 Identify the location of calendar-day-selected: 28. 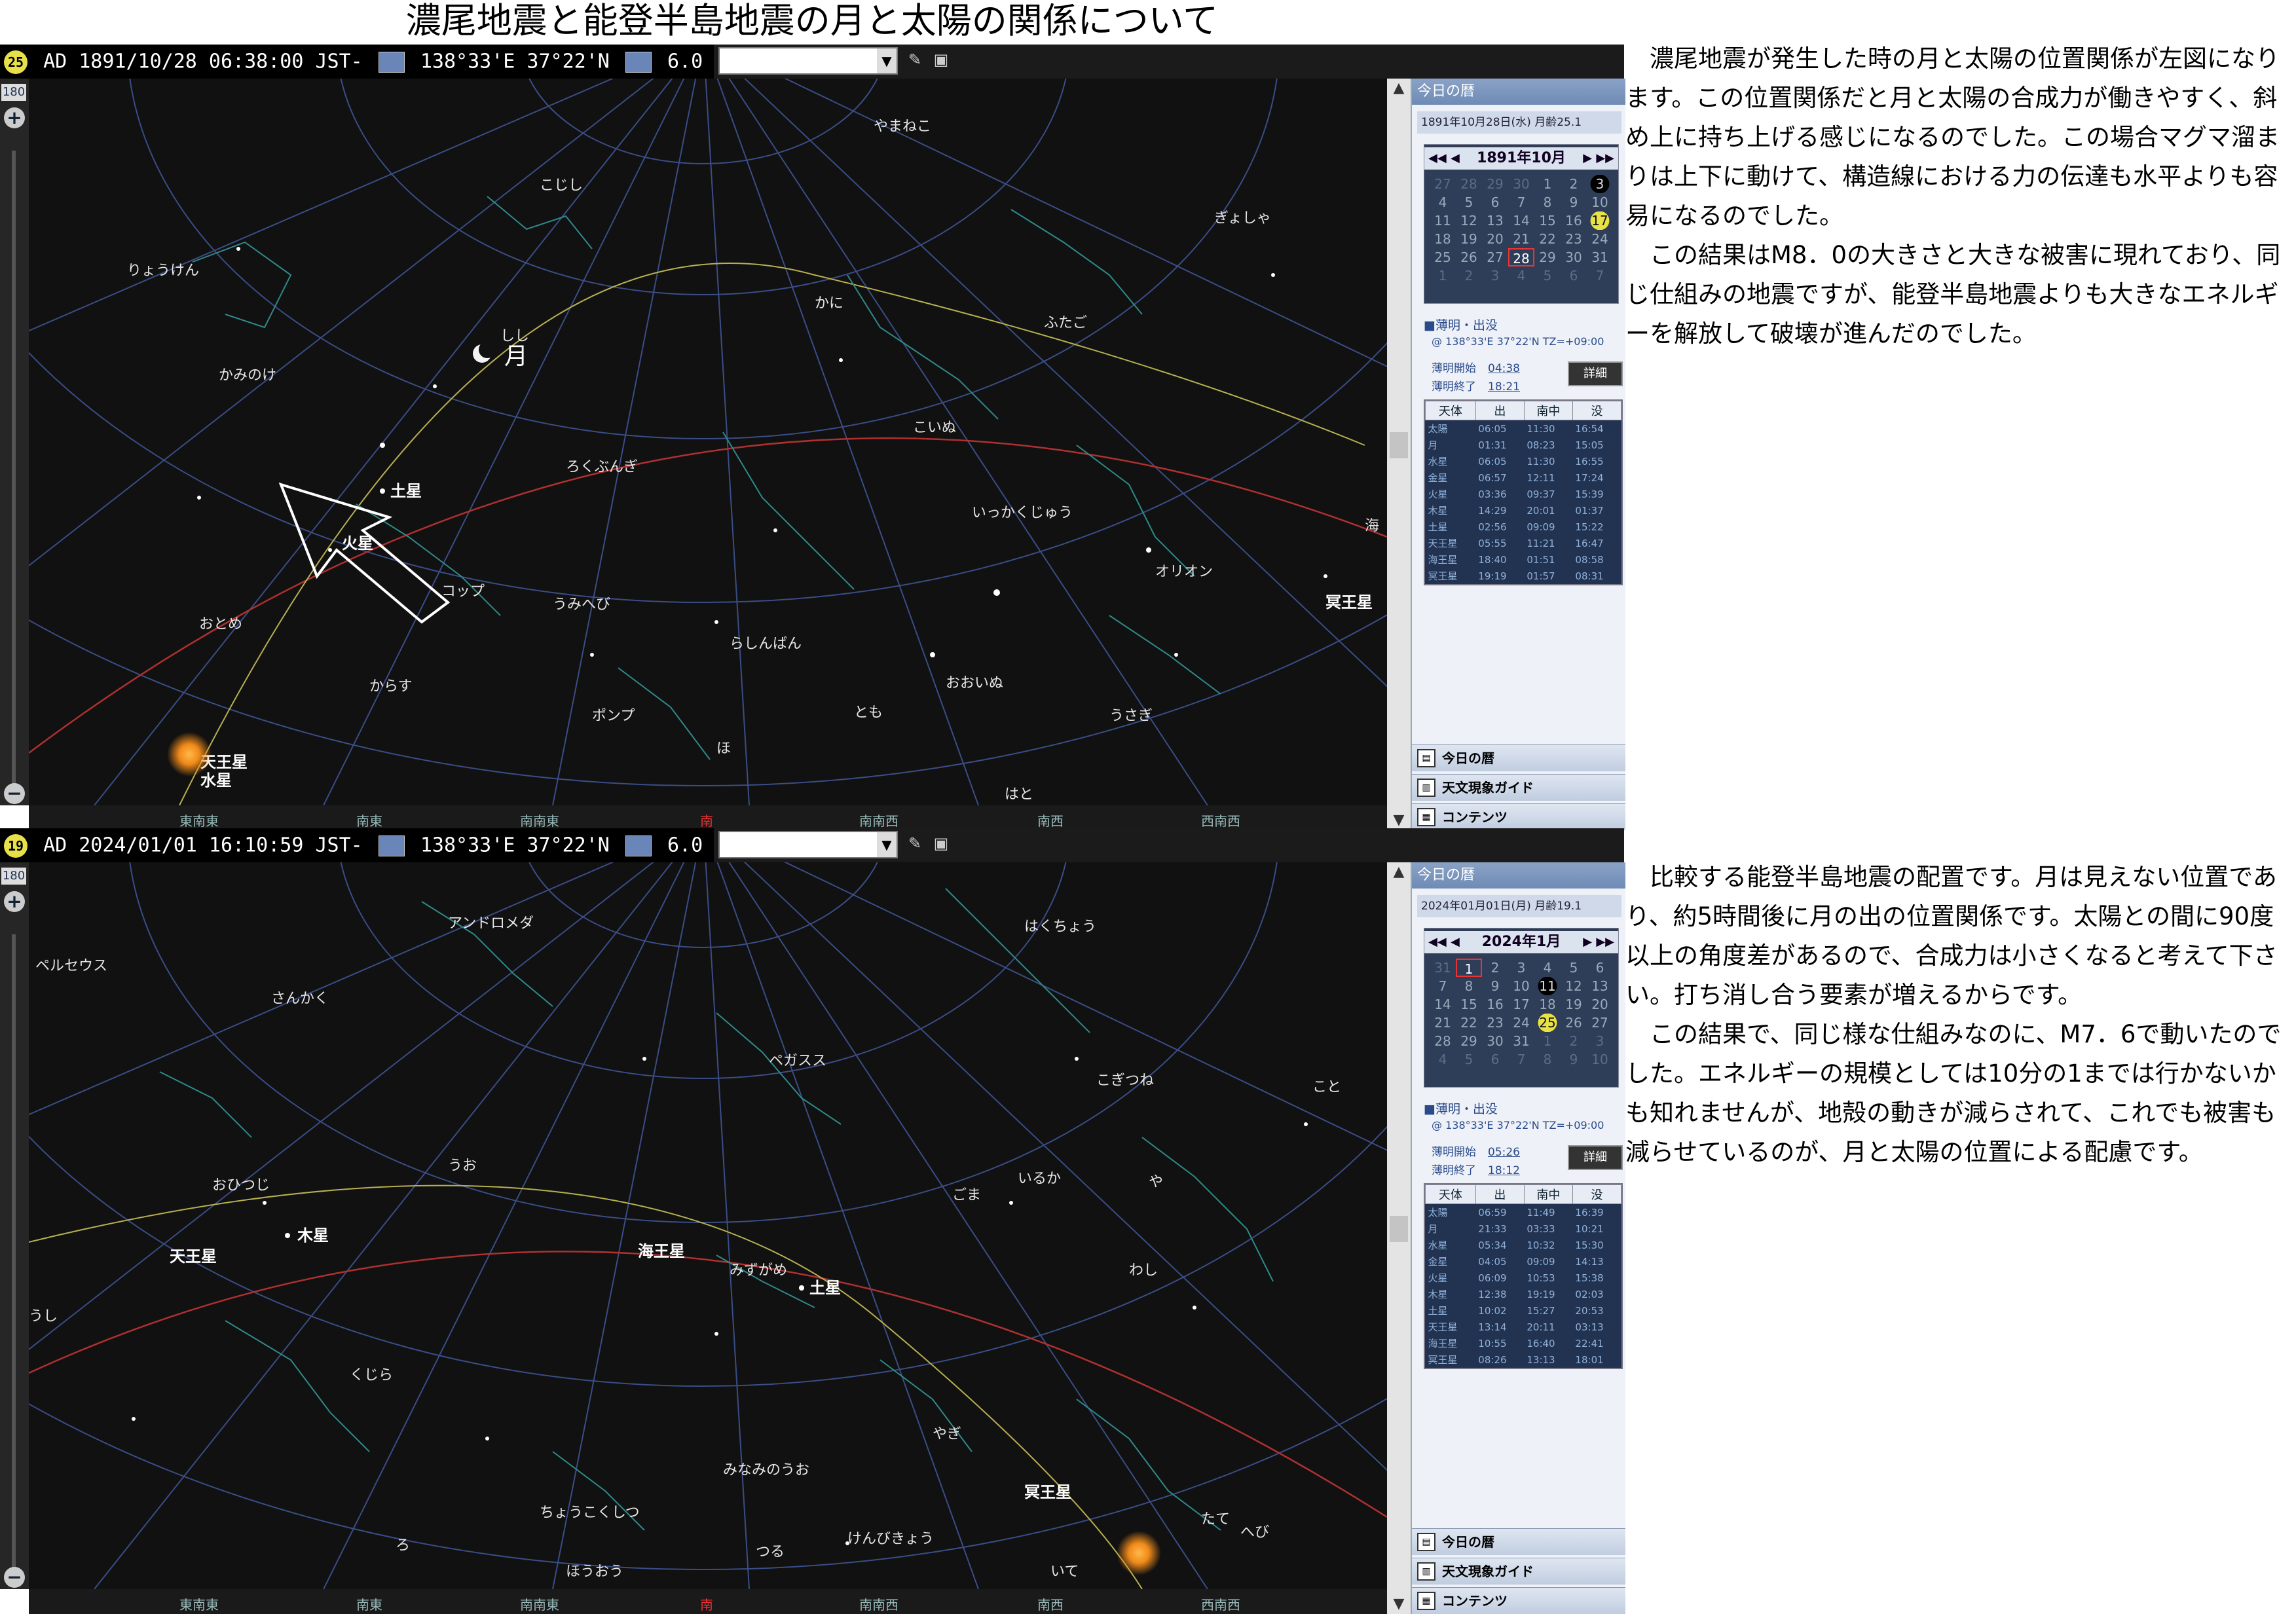
(1521, 257).